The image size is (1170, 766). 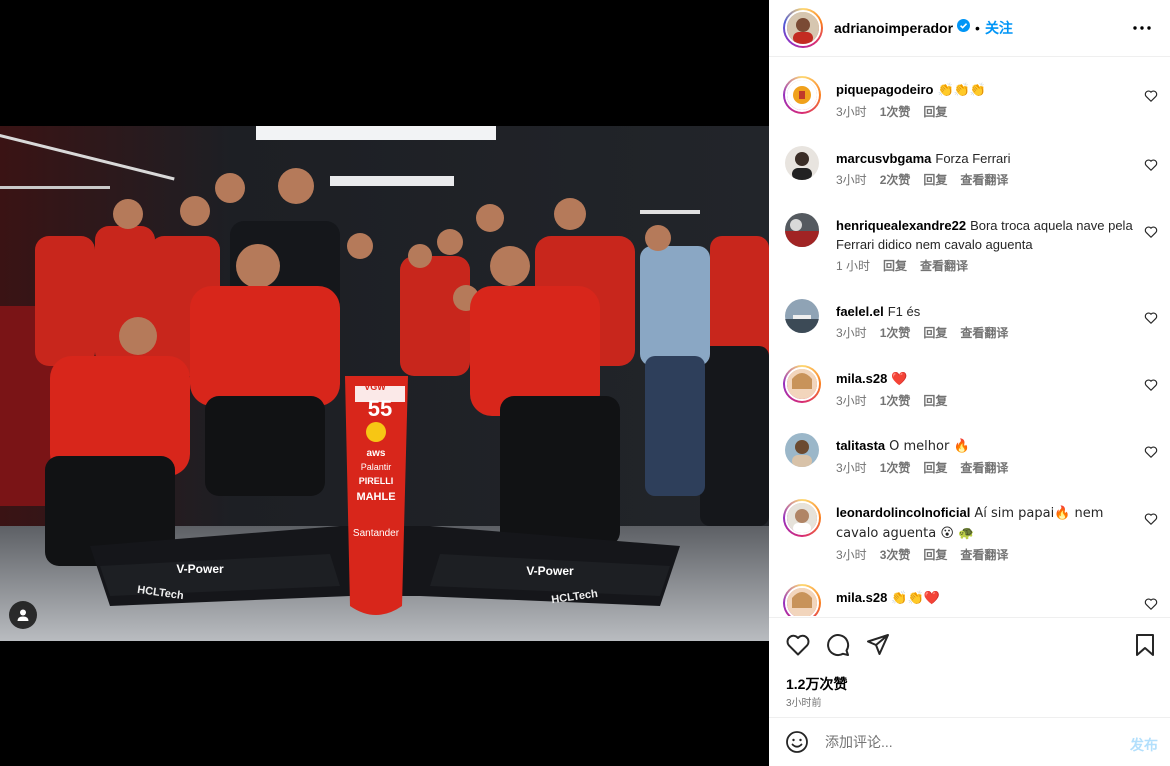 I want to click on comment-username: leonardolincolnoficial, so click(x=903, y=512).